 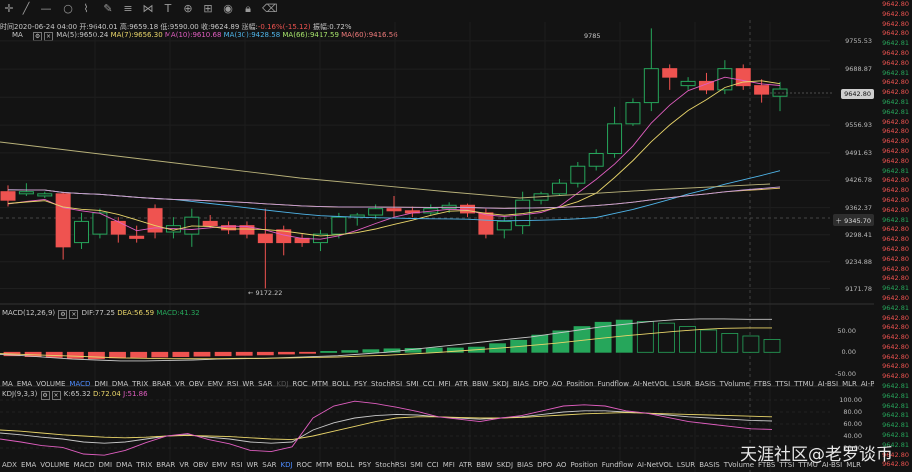 I want to click on tab-ai-bsi: AI-BSI, so click(x=828, y=384).